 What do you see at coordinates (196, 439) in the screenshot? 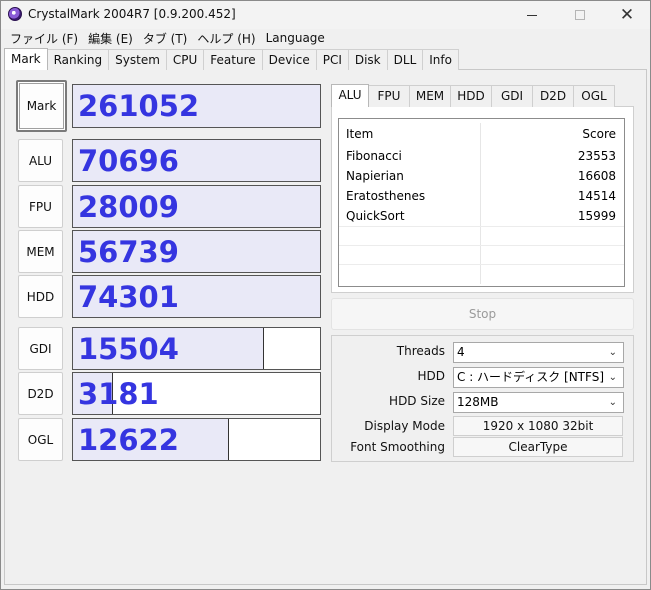
I see `ogl-score-box: 12622` at bounding box center [196, 439].